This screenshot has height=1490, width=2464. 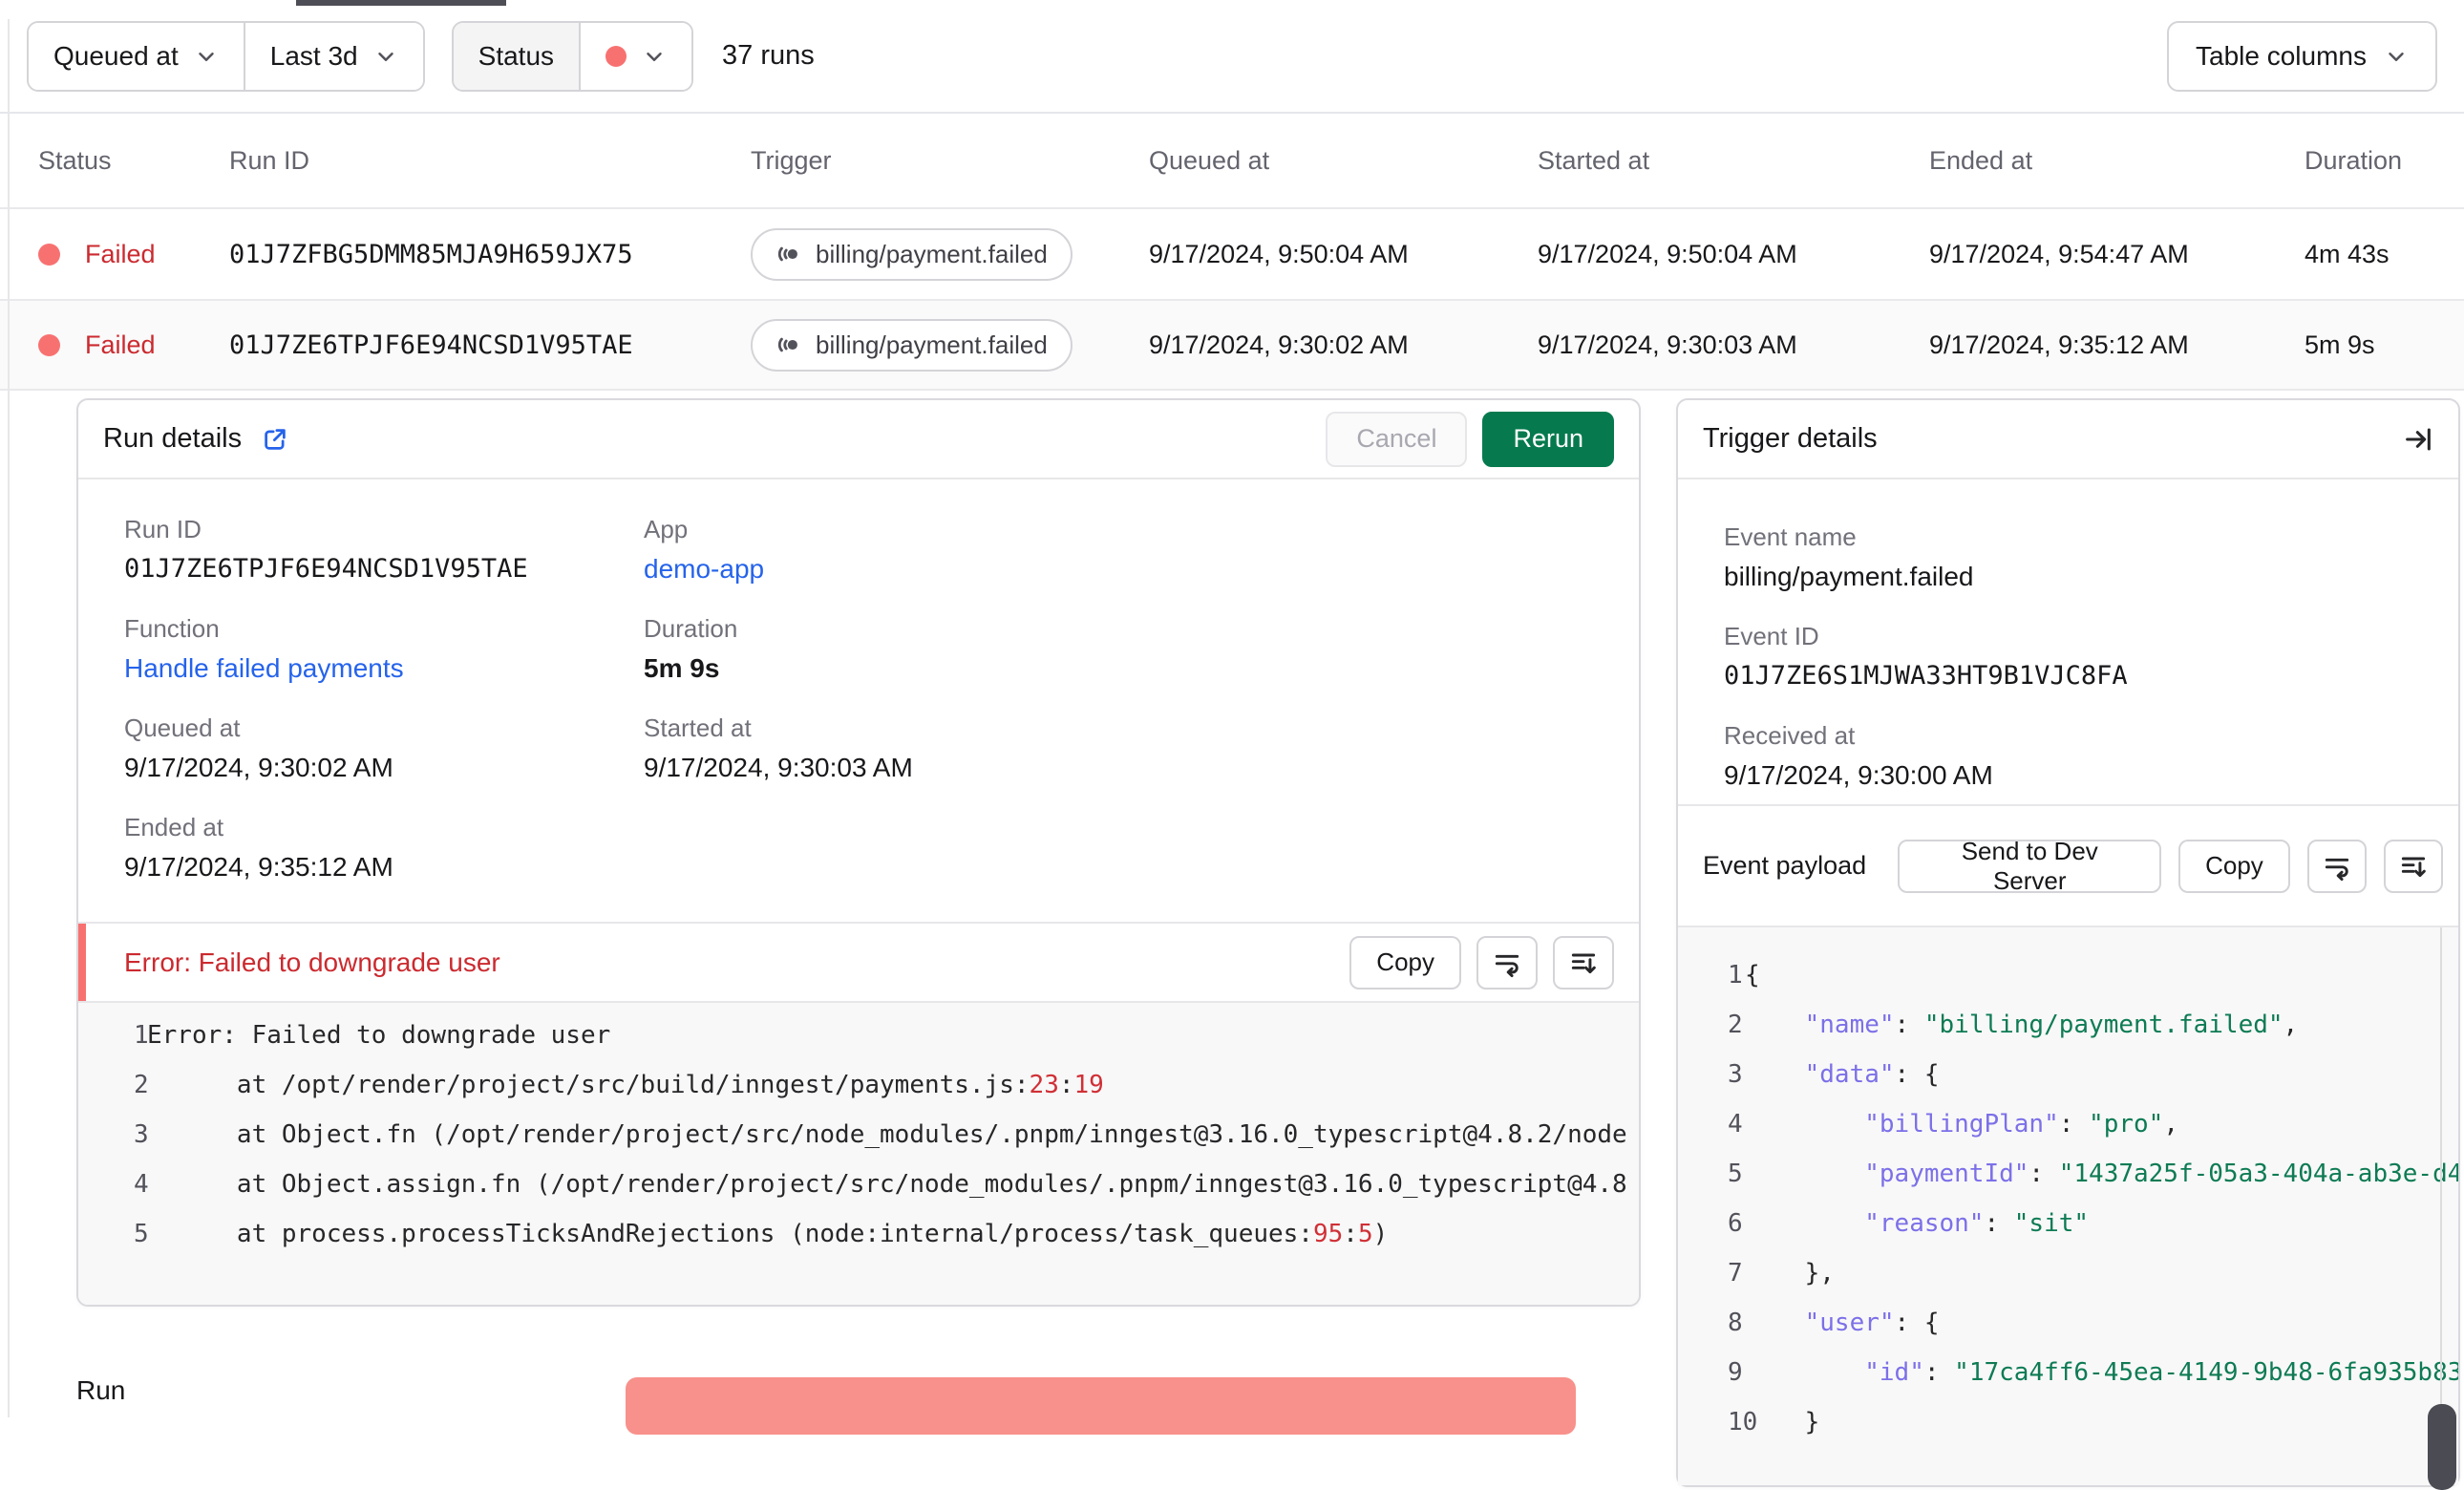 What do you see at coordinates (120, 253) in the screenshot?
I see `run-status: Failed` at bounding box center [120, 253].